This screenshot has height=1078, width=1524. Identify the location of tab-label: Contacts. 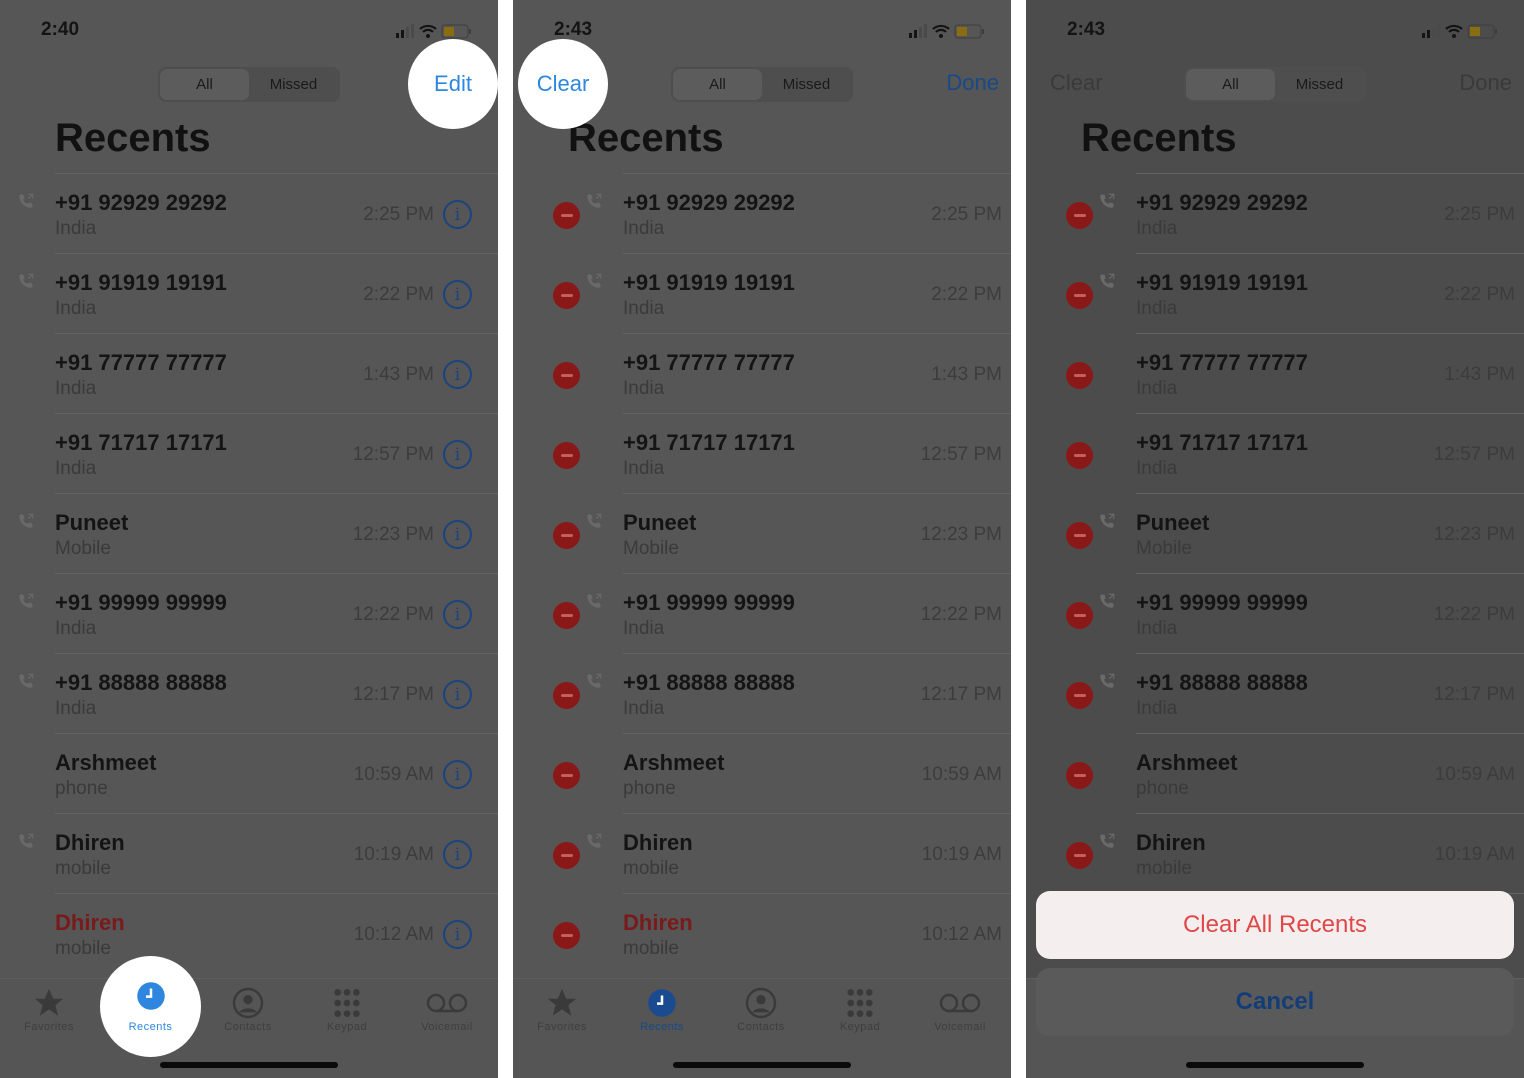
(248, 1027).